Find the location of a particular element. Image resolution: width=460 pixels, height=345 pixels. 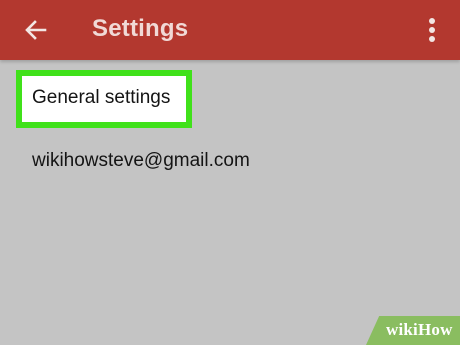

account-email-label: wikihowsteve@gmail.com is located at coordinates (141, 160).